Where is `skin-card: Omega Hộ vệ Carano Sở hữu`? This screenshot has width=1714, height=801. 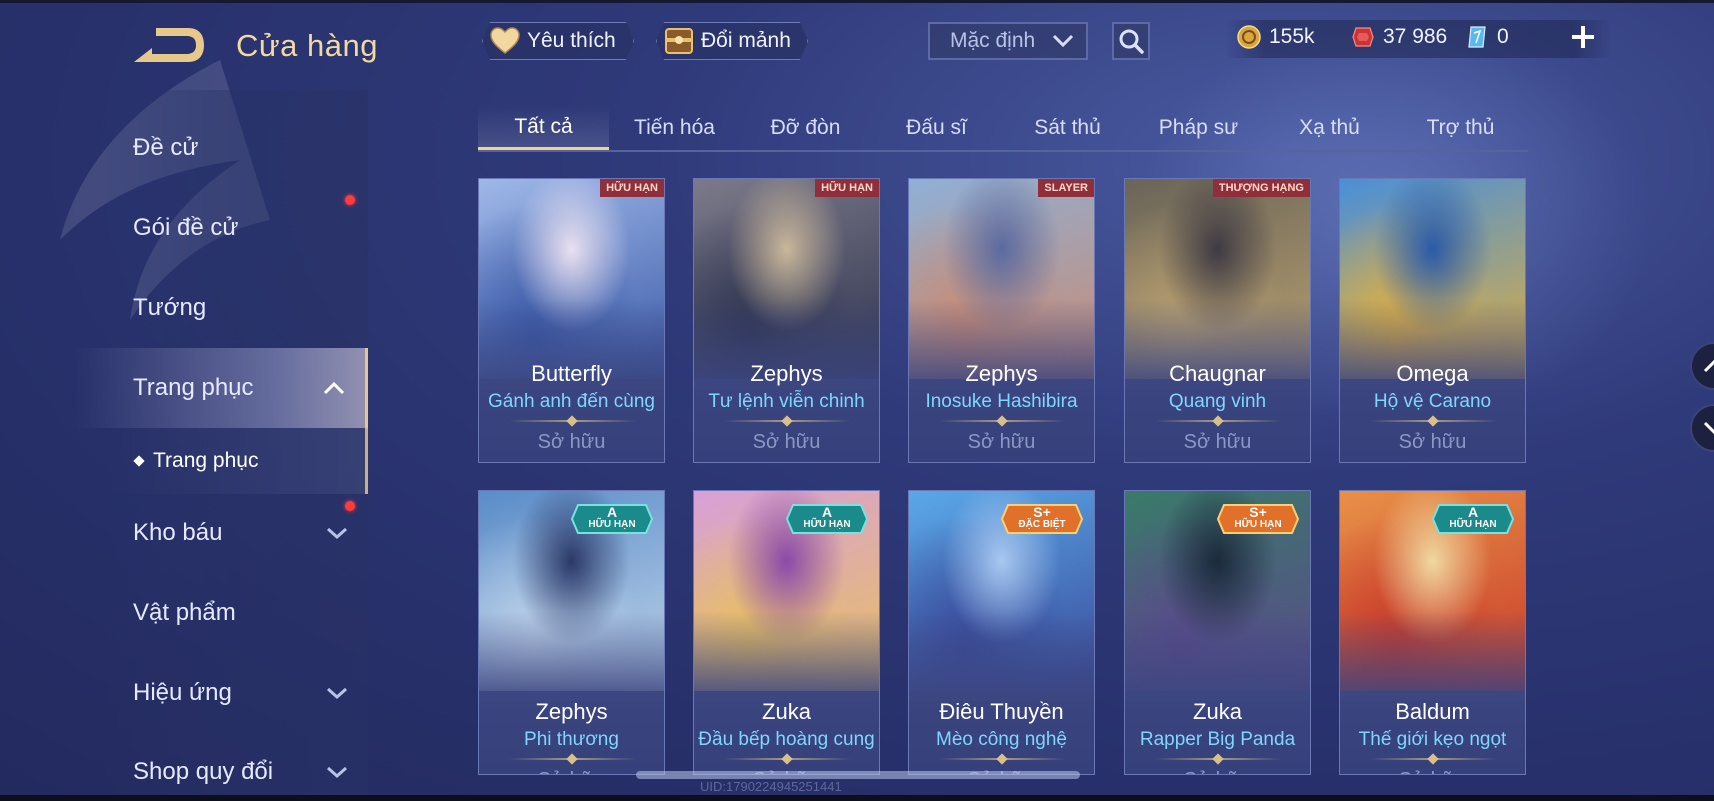
skin-card: Omega Hộ vệ Carano Sở hữu is located at coordinates (1432, 320).